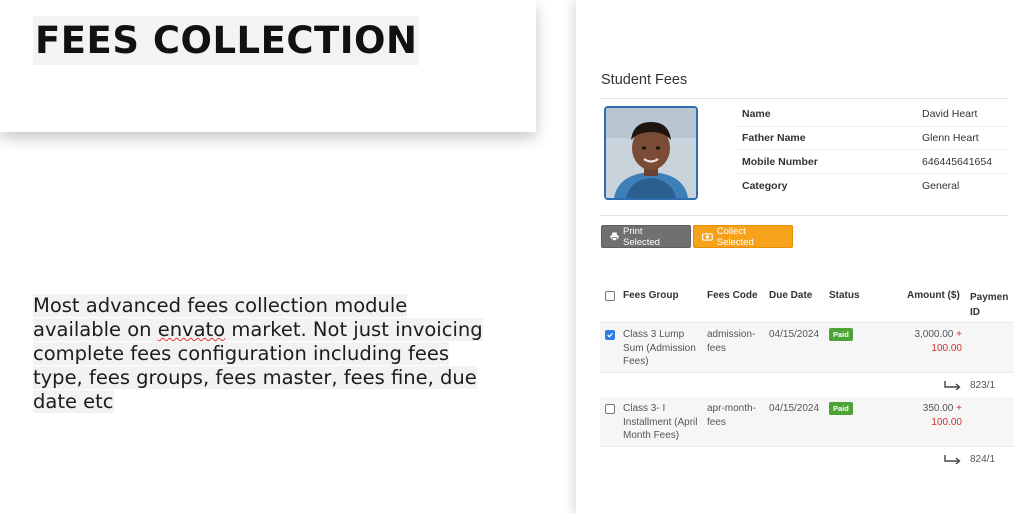  I want to click on student-photo-icon, so click(651, 153).